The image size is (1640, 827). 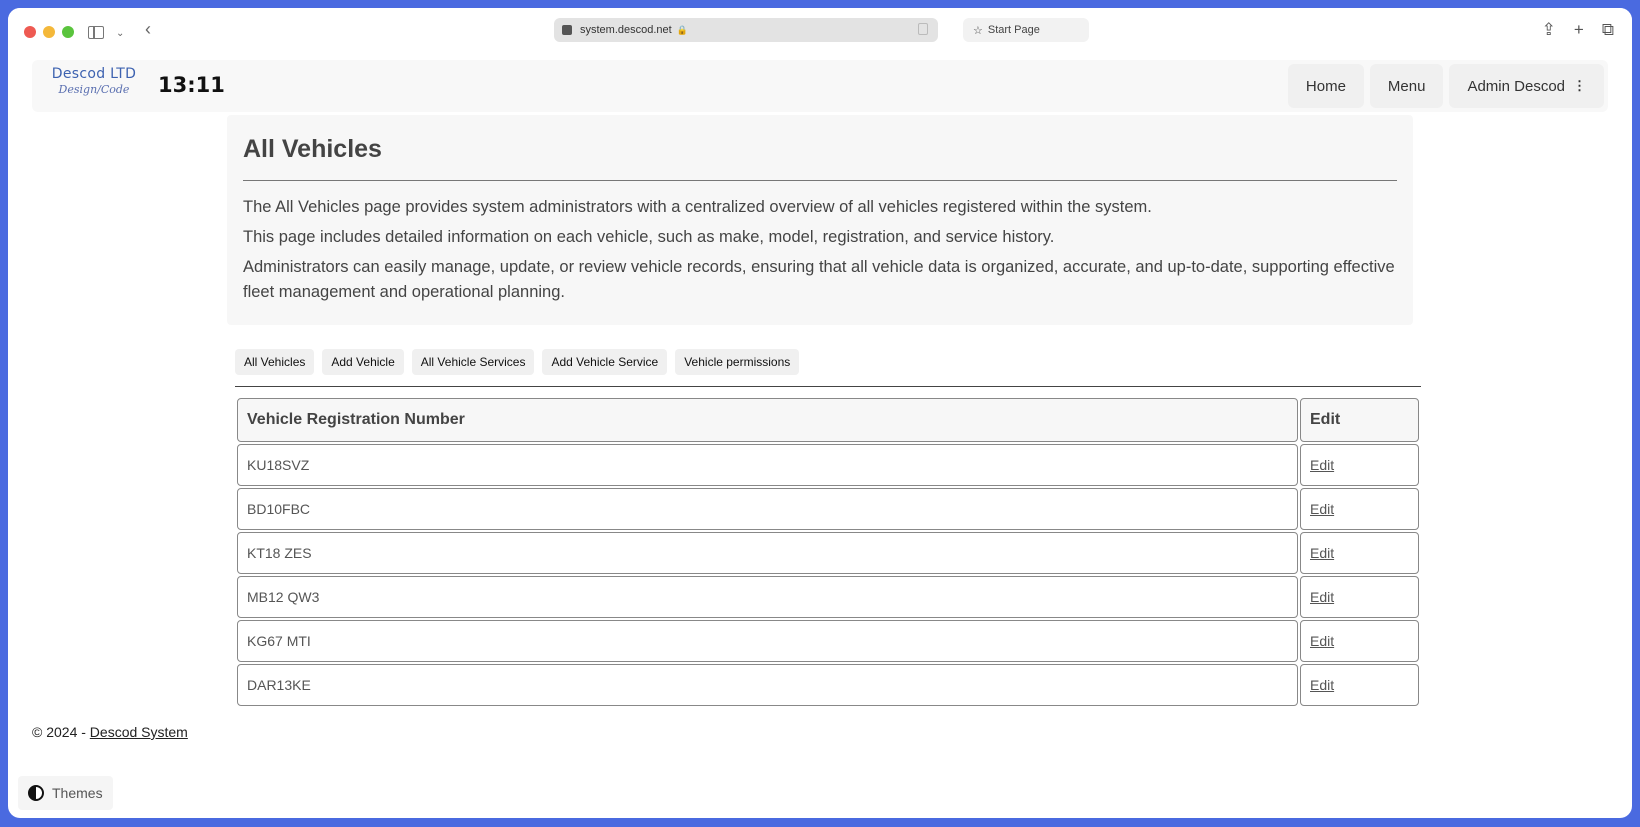 I want to click on nav-menu-button: Menu, so click(x=1406, y=86).